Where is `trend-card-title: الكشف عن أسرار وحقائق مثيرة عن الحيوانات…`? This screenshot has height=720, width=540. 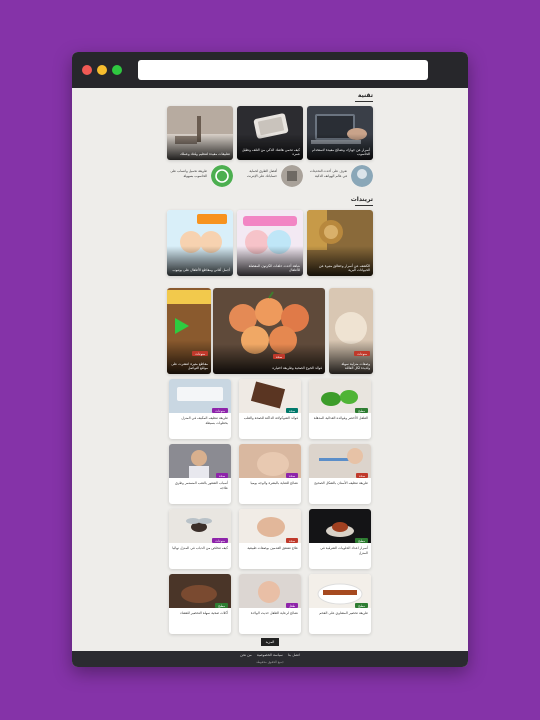
trend-card-title: الكشف عن أسرار وحقائق مثيرة عن الحيوانات… is located at coordinates (344, 268).